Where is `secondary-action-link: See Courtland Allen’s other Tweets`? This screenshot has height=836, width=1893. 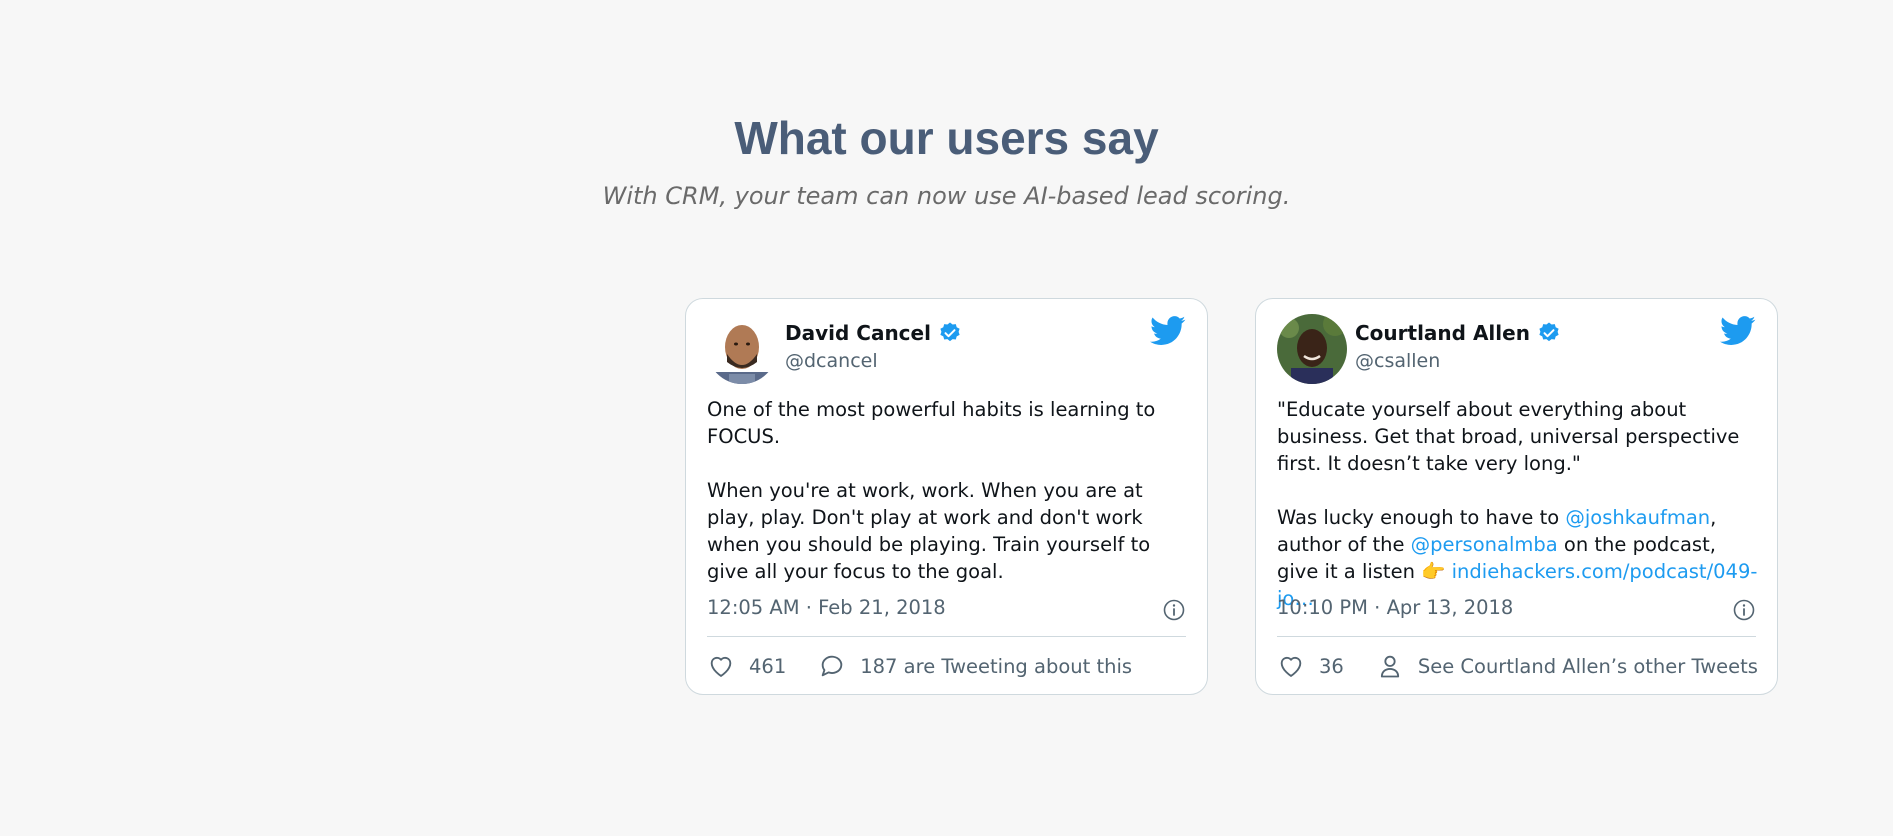 secondary-action-link: See Courtland Allen’s other Tweets is located at coordinates (1567, 666).